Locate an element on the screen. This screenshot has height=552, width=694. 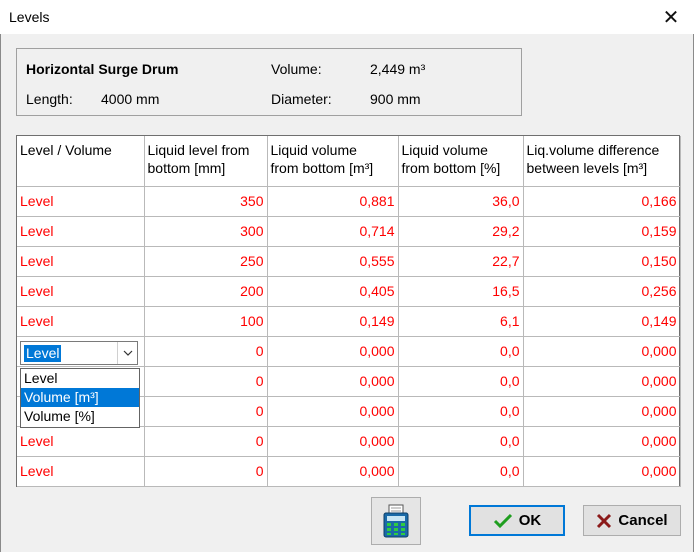
cross-icon is located at coordinates (604, 520).